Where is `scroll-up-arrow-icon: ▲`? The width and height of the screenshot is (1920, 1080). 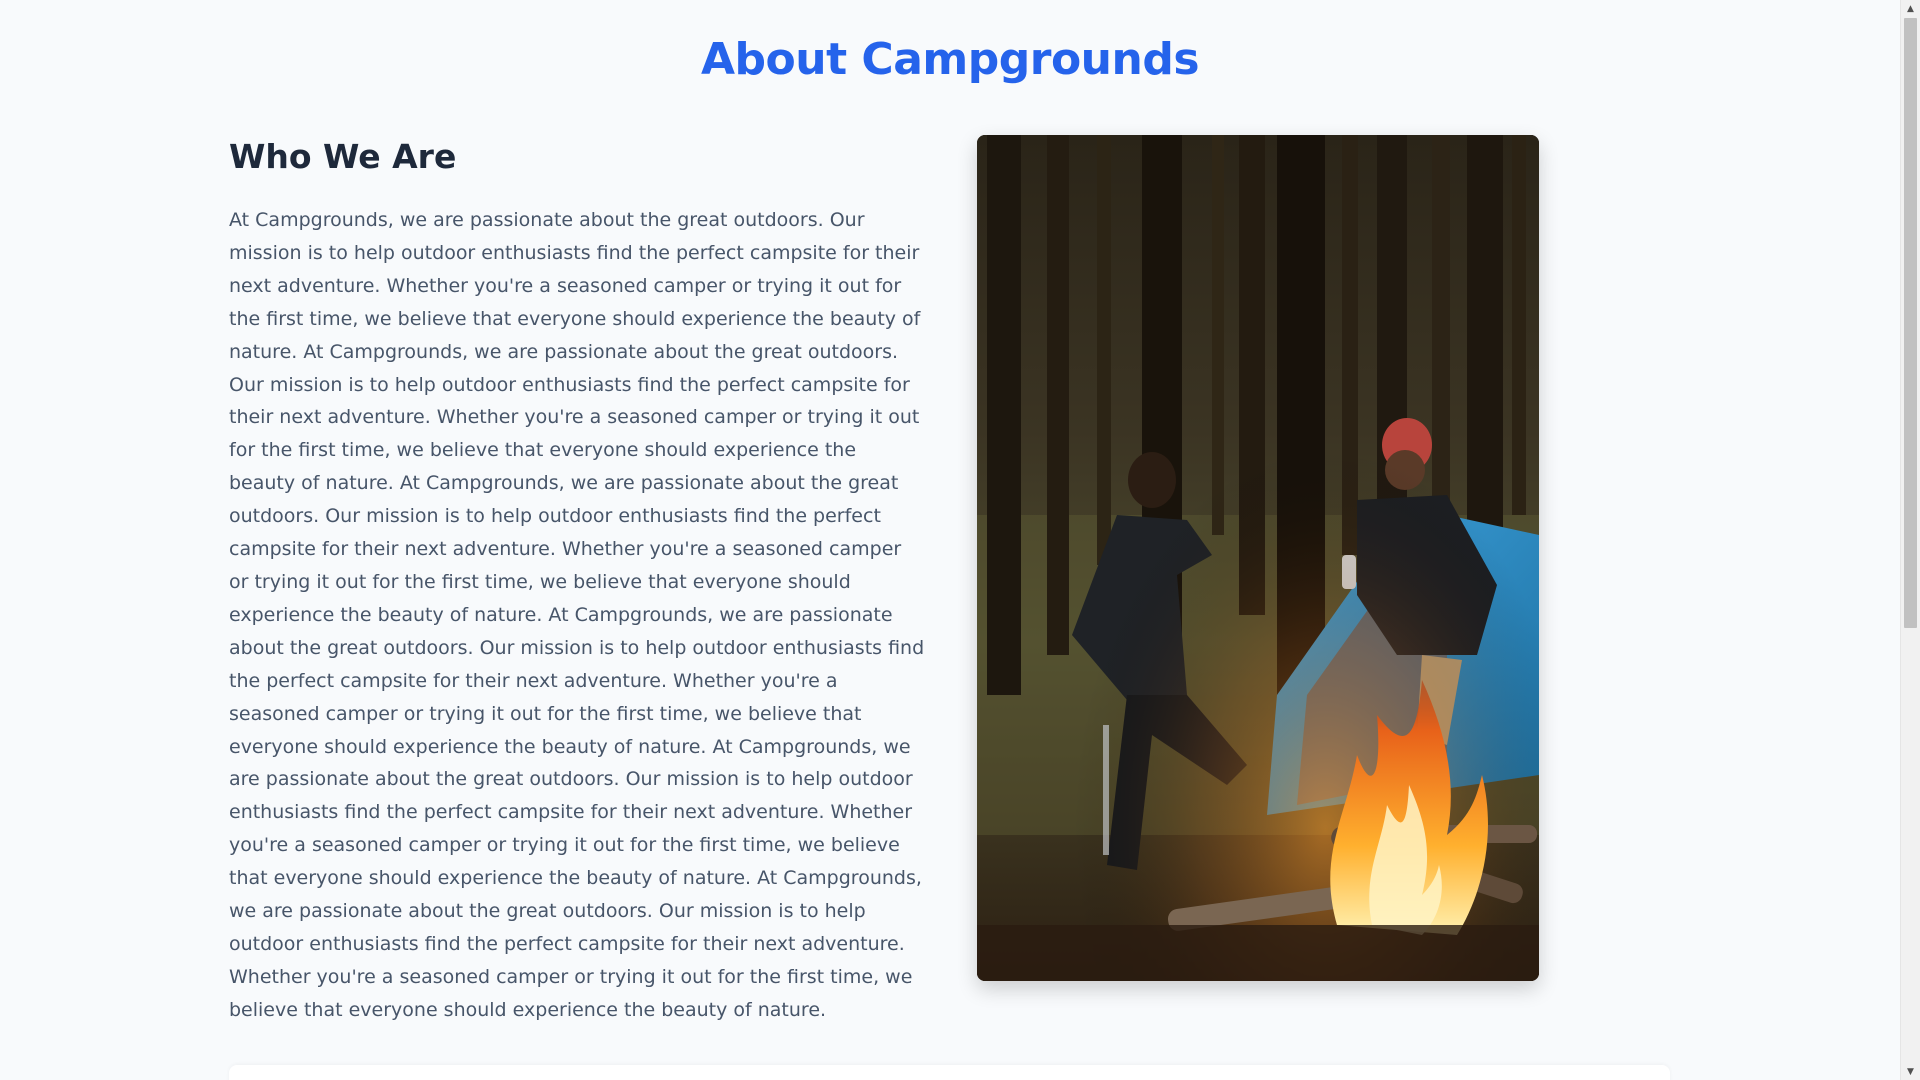
scroll-up-arrow-icon: ▲ is located at coordinates (1910, 8).